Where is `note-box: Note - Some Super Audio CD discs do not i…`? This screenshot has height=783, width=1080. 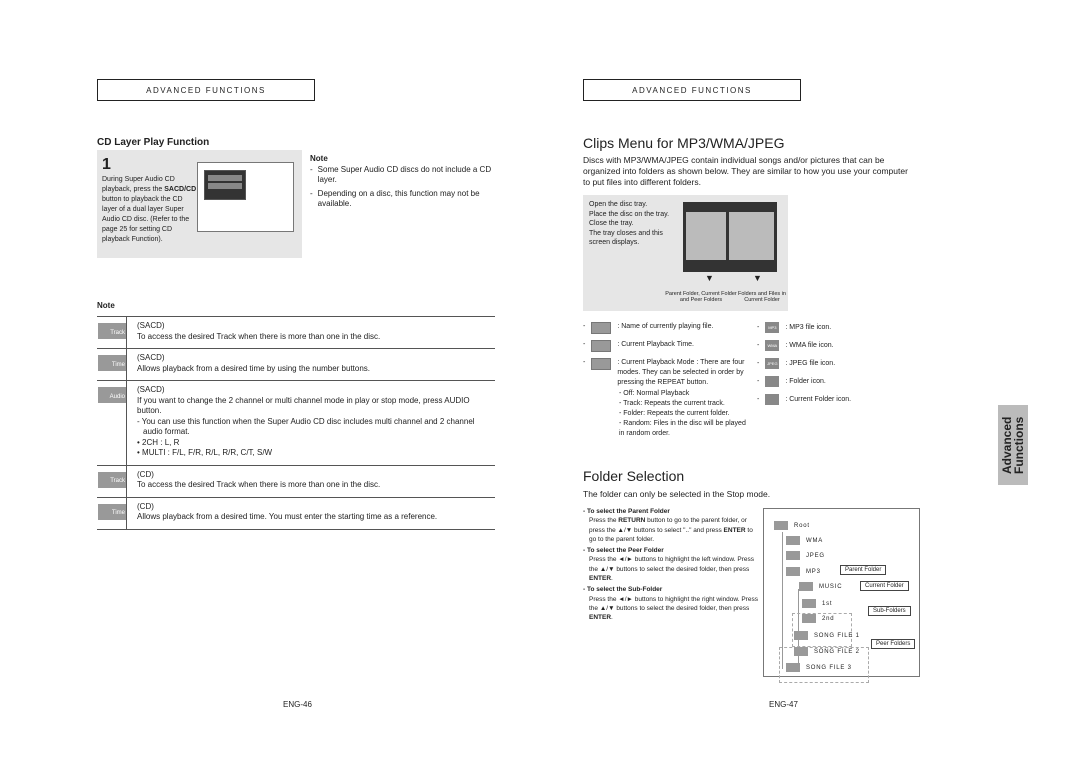 note-box: Note - Some Super Audio CD discs do not i… is located at coordinates (405, 182).